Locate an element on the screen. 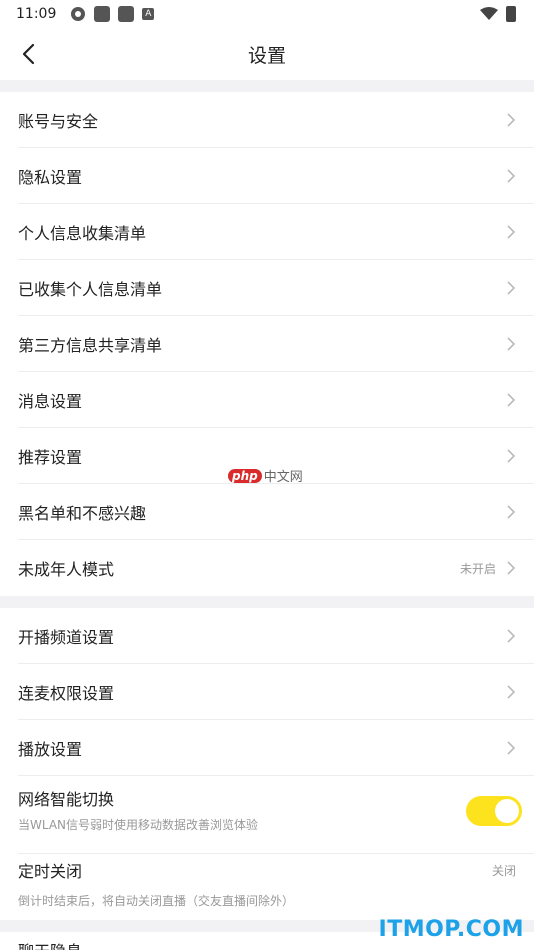 This screenshot has width=534, height=950. setting-description: 倒计时结束后，将自动关闭直播（交友直播间除外） is located at coordinates (156, 901).